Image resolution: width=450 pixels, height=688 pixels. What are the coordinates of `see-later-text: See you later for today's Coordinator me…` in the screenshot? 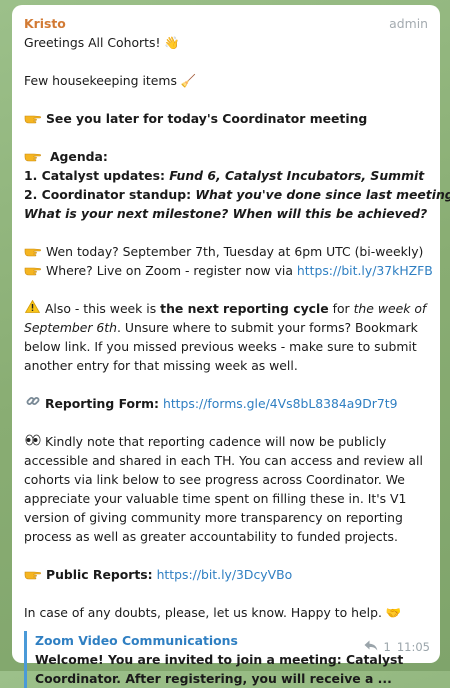 It's located at (207, 118).